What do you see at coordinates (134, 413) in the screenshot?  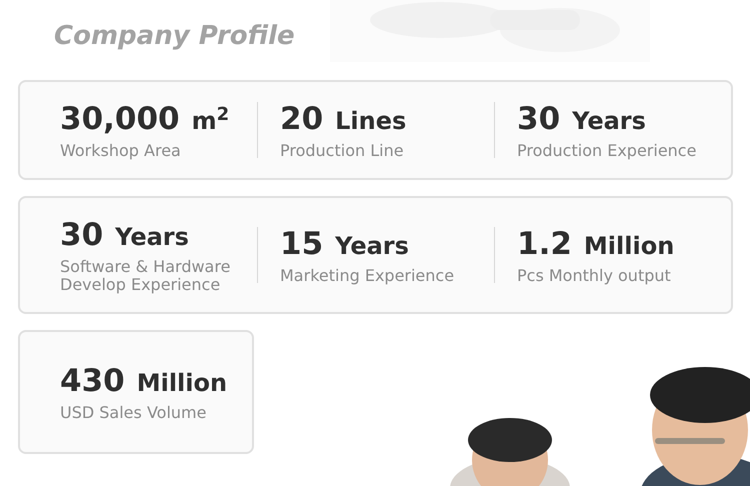 I see `stat-label: USD Sales Volume` at bounding box center [134, 413].